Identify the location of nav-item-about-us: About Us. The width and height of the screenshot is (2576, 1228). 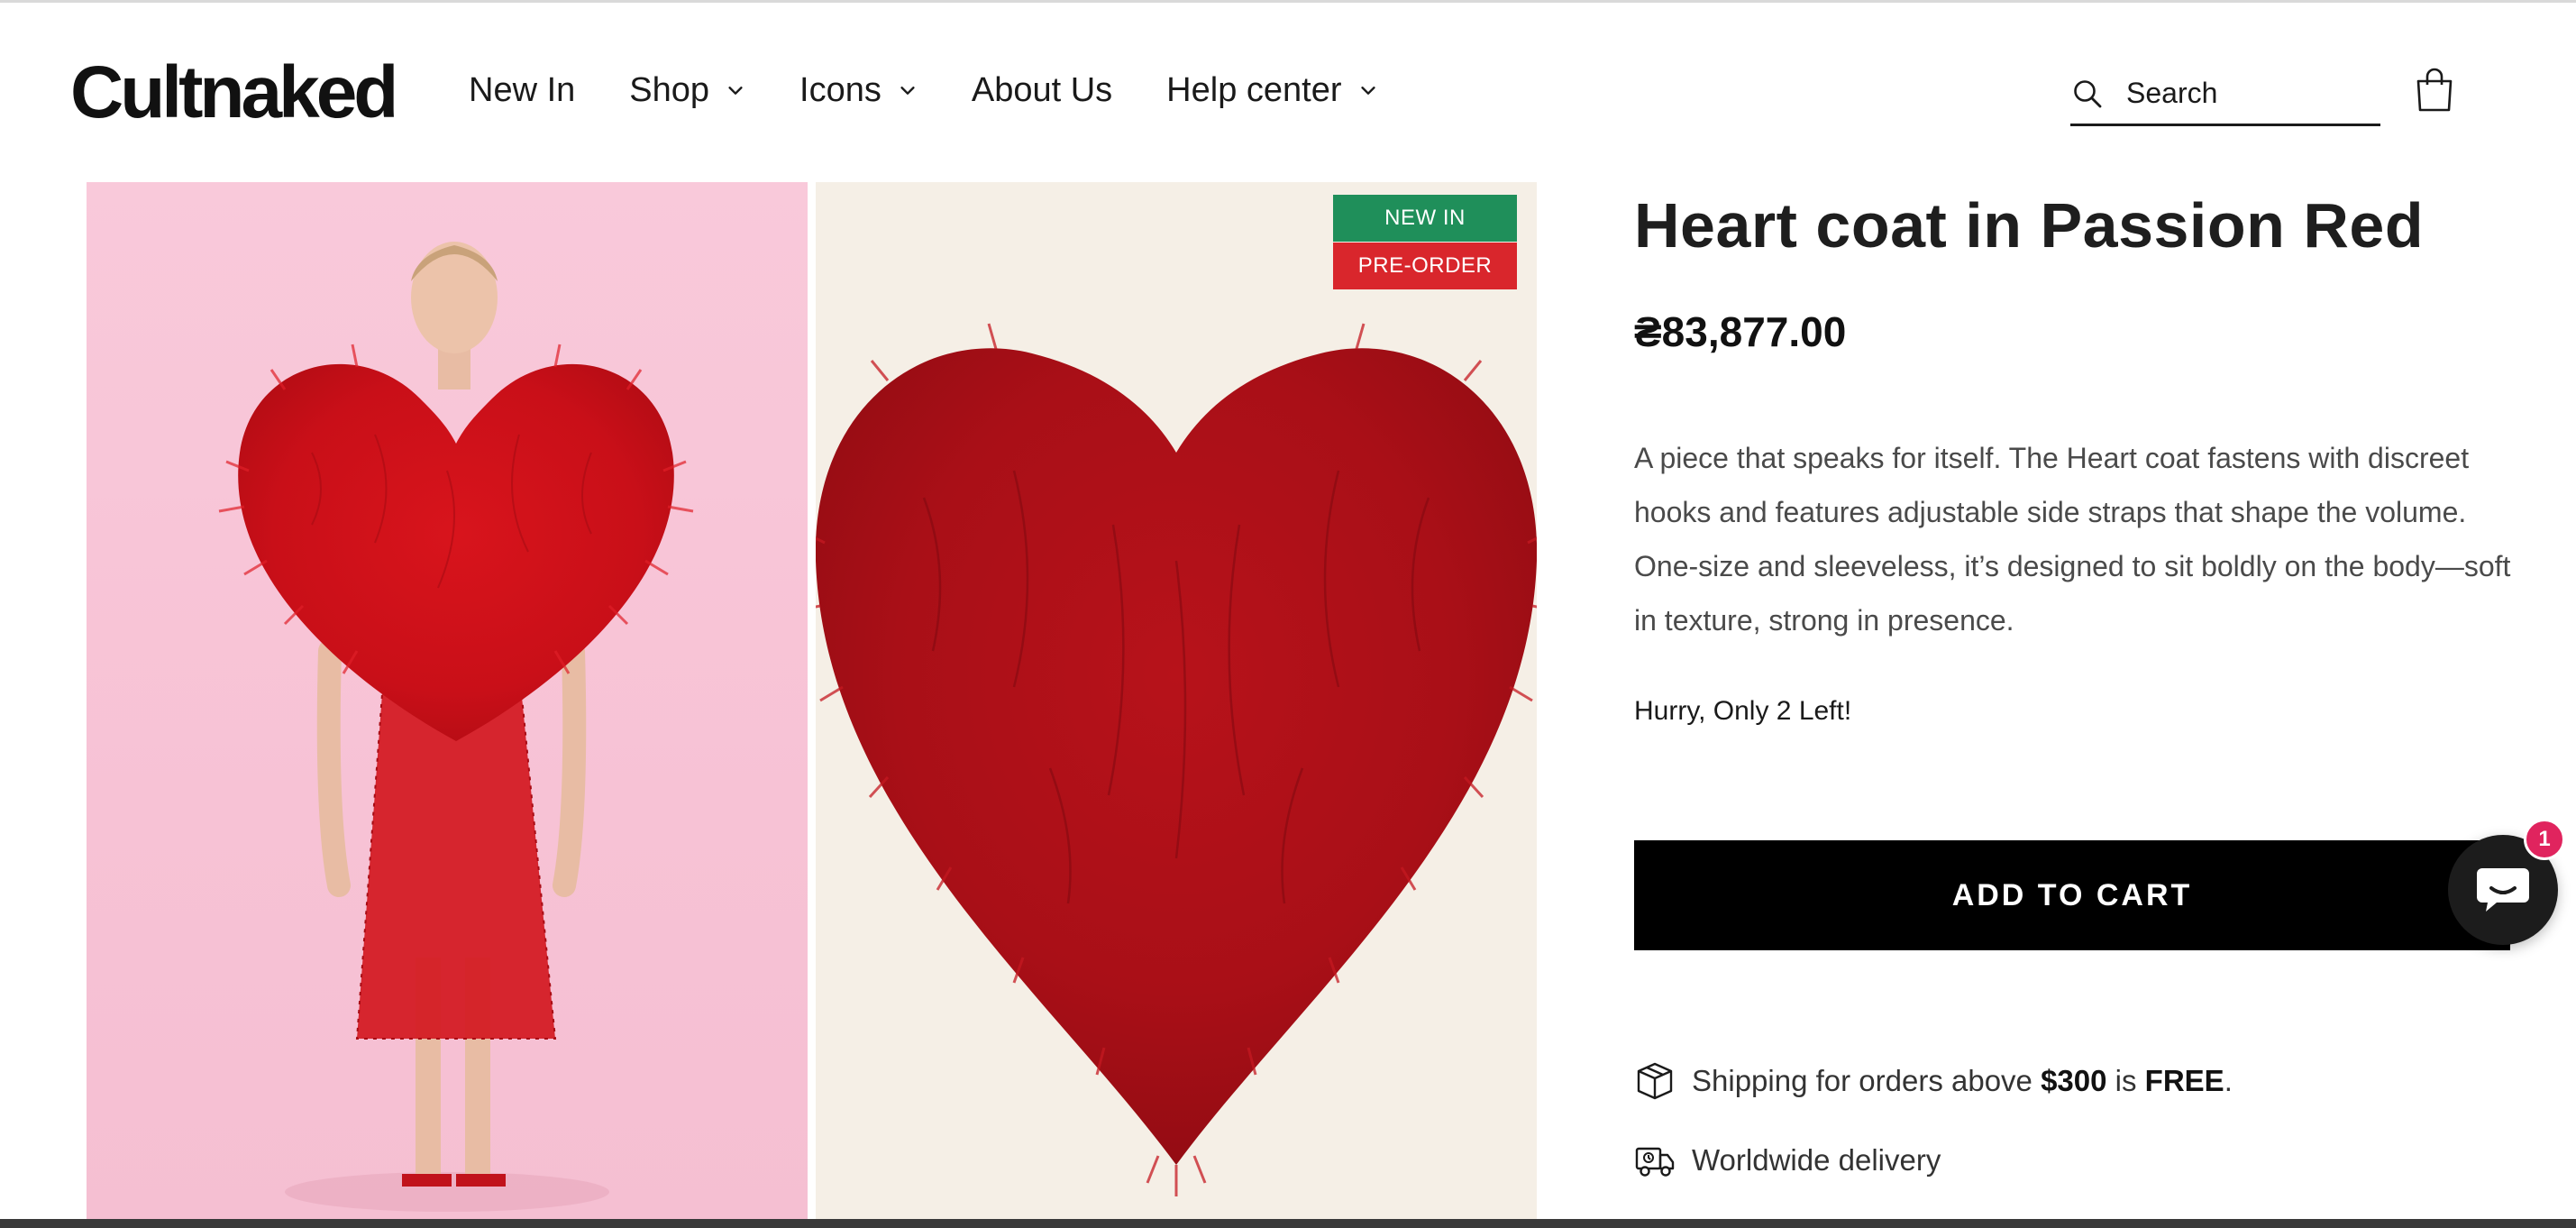
(1042, 90).